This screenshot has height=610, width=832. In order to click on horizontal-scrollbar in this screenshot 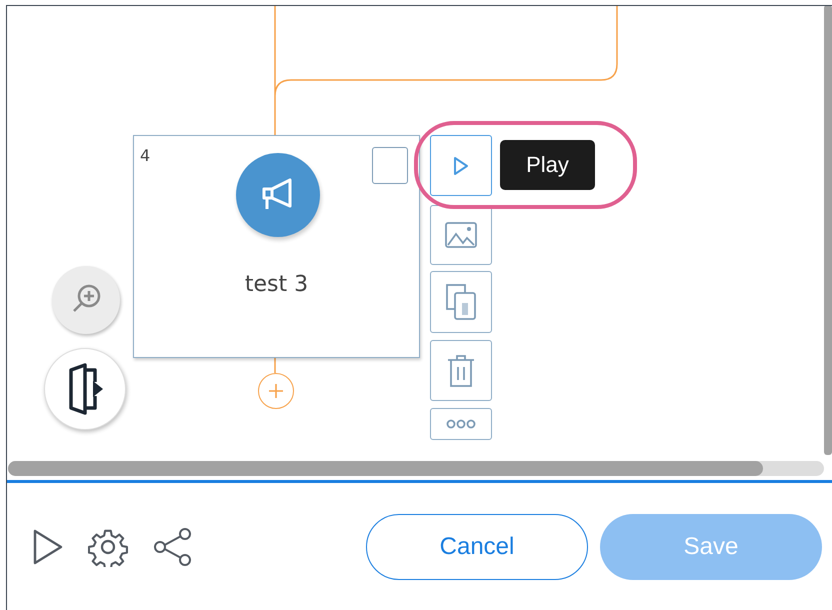, I will do `click(416, 468)`.